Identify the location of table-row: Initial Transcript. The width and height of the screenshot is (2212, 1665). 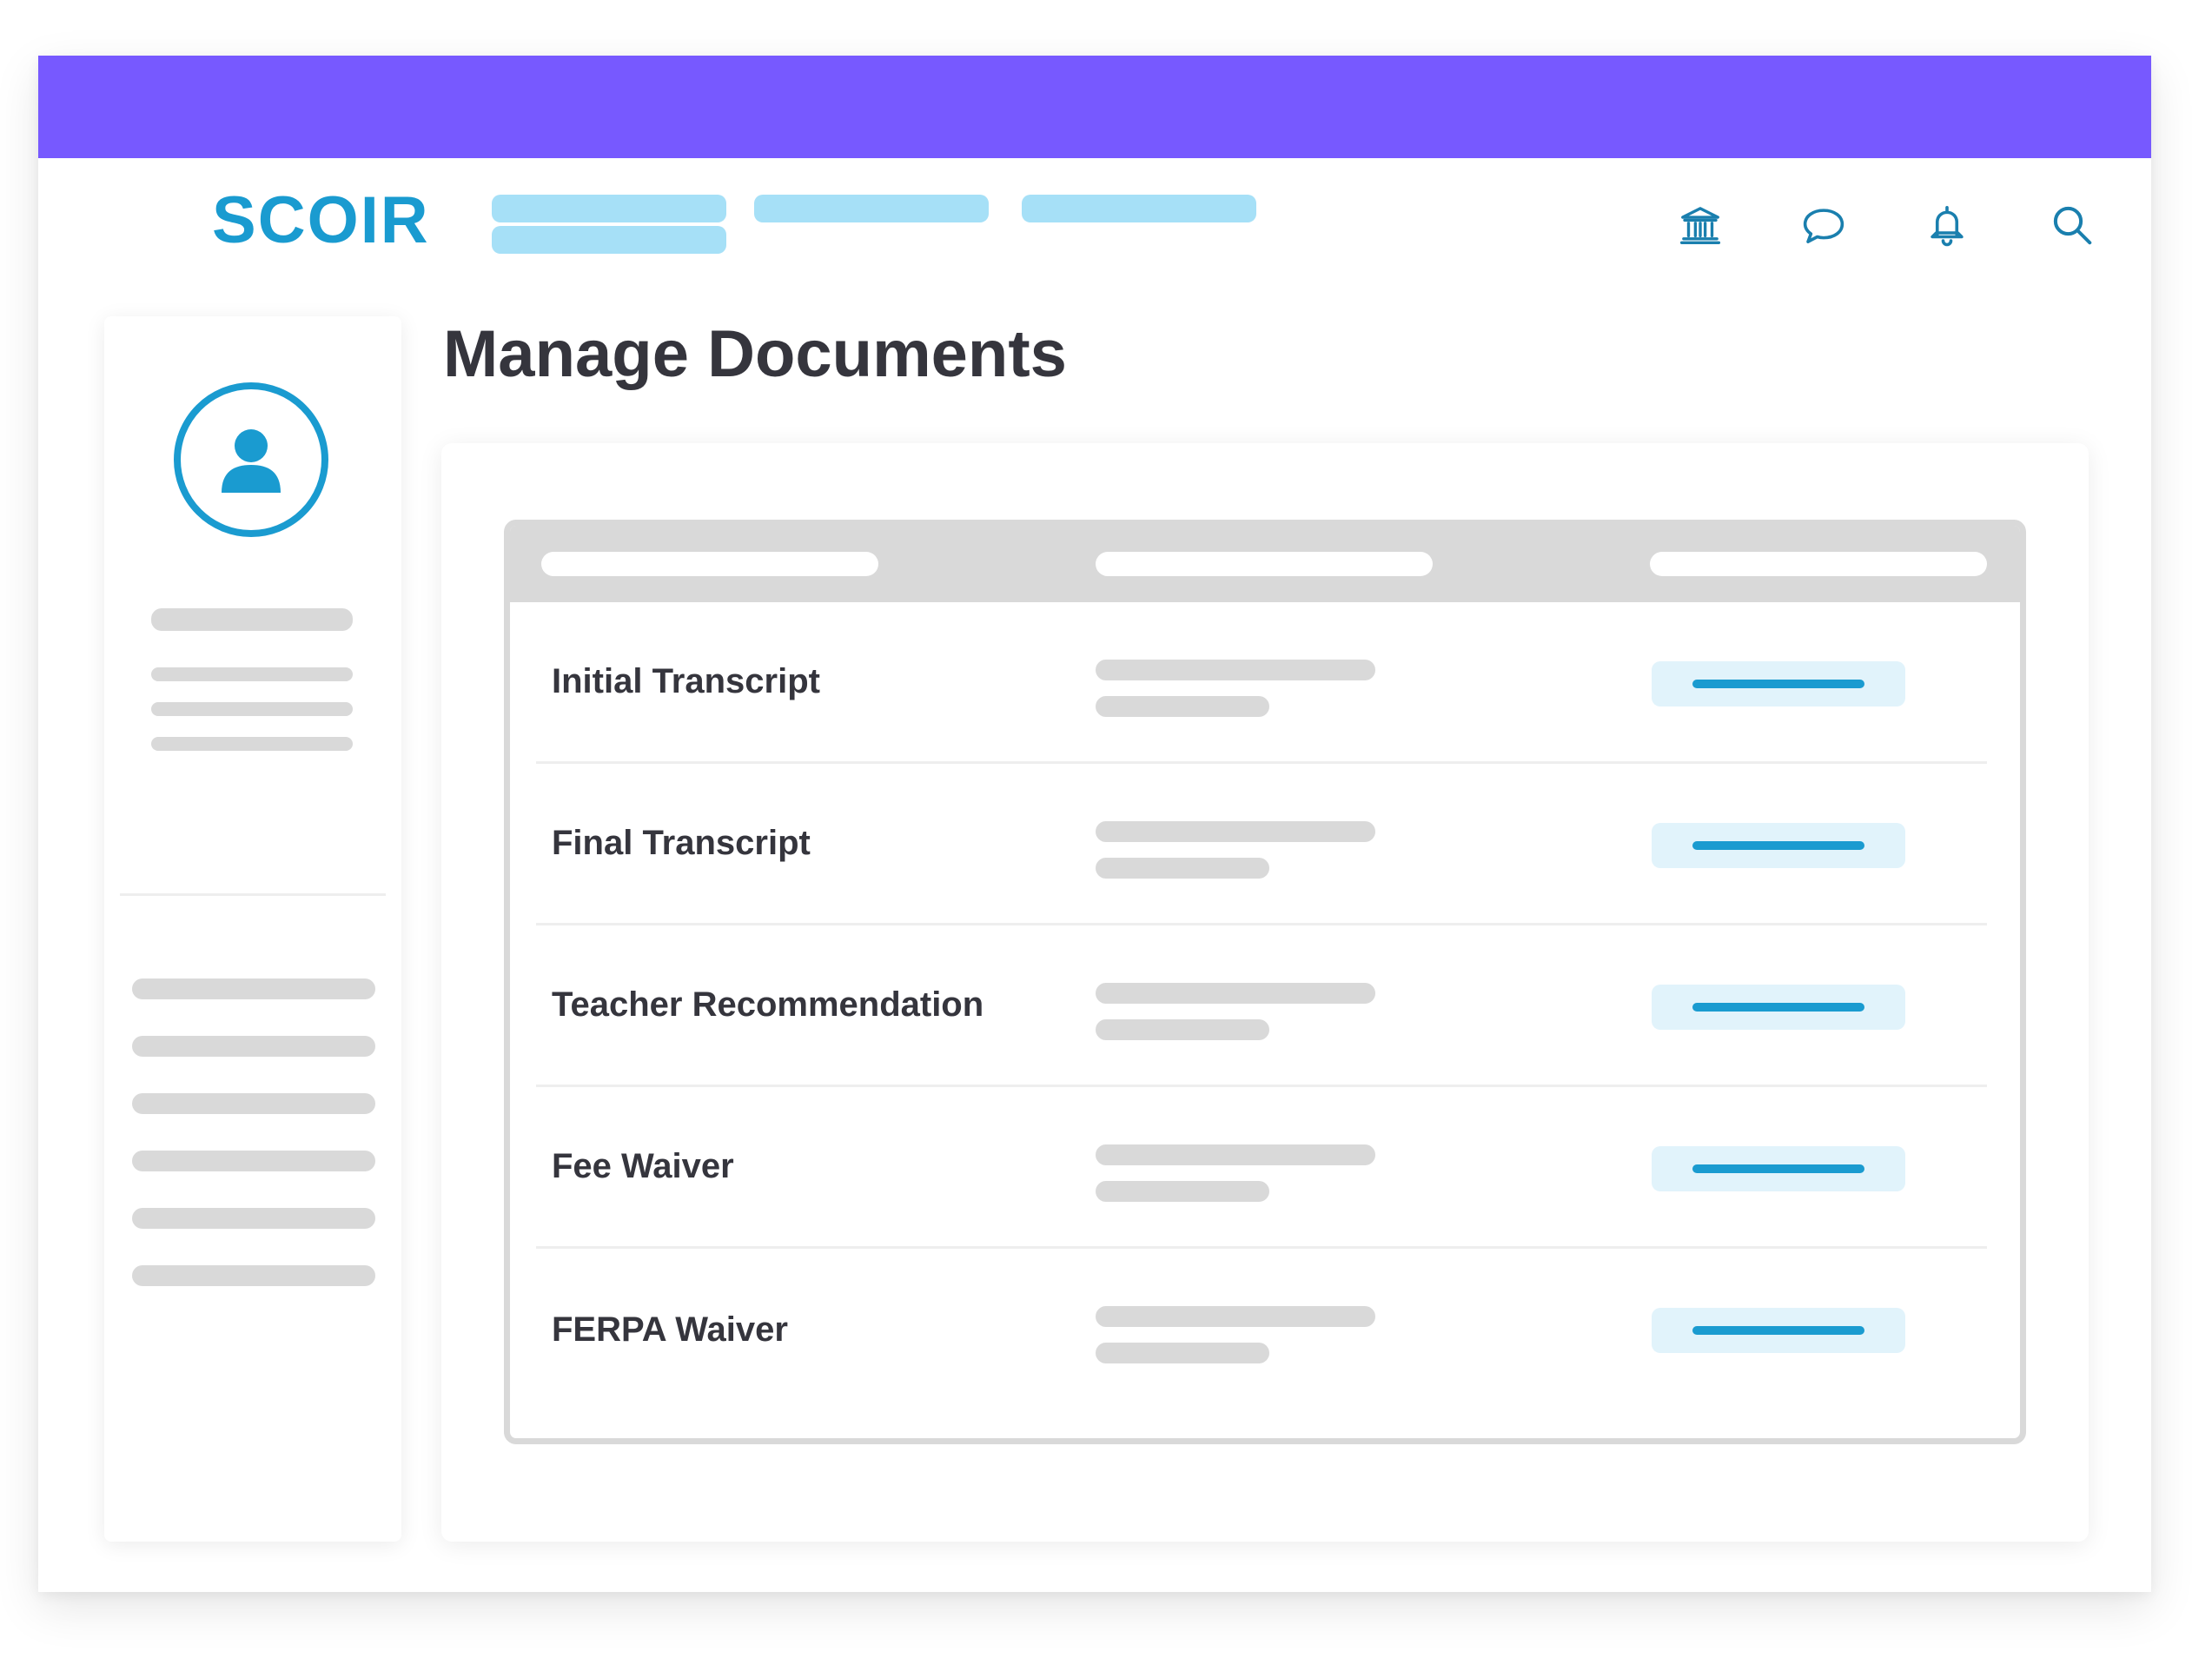
(1261, 683).